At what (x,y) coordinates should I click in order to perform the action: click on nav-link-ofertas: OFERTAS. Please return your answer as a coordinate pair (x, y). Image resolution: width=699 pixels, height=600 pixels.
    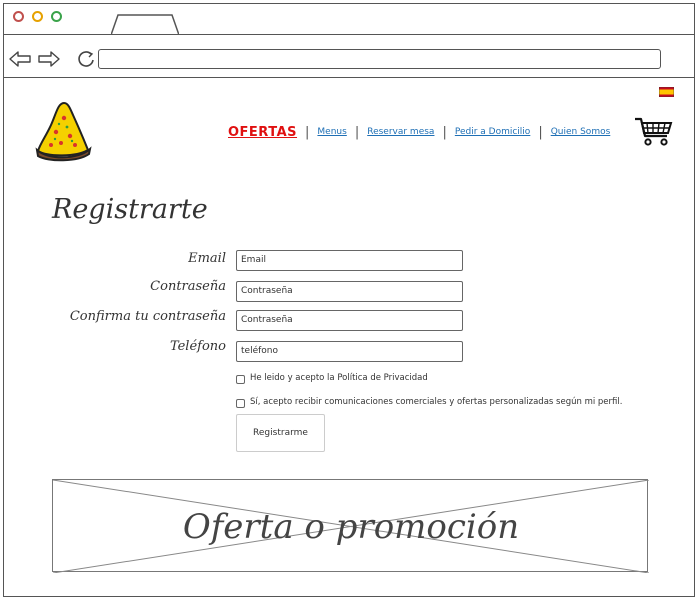
    Looking at the image, I should click on (262, 132).